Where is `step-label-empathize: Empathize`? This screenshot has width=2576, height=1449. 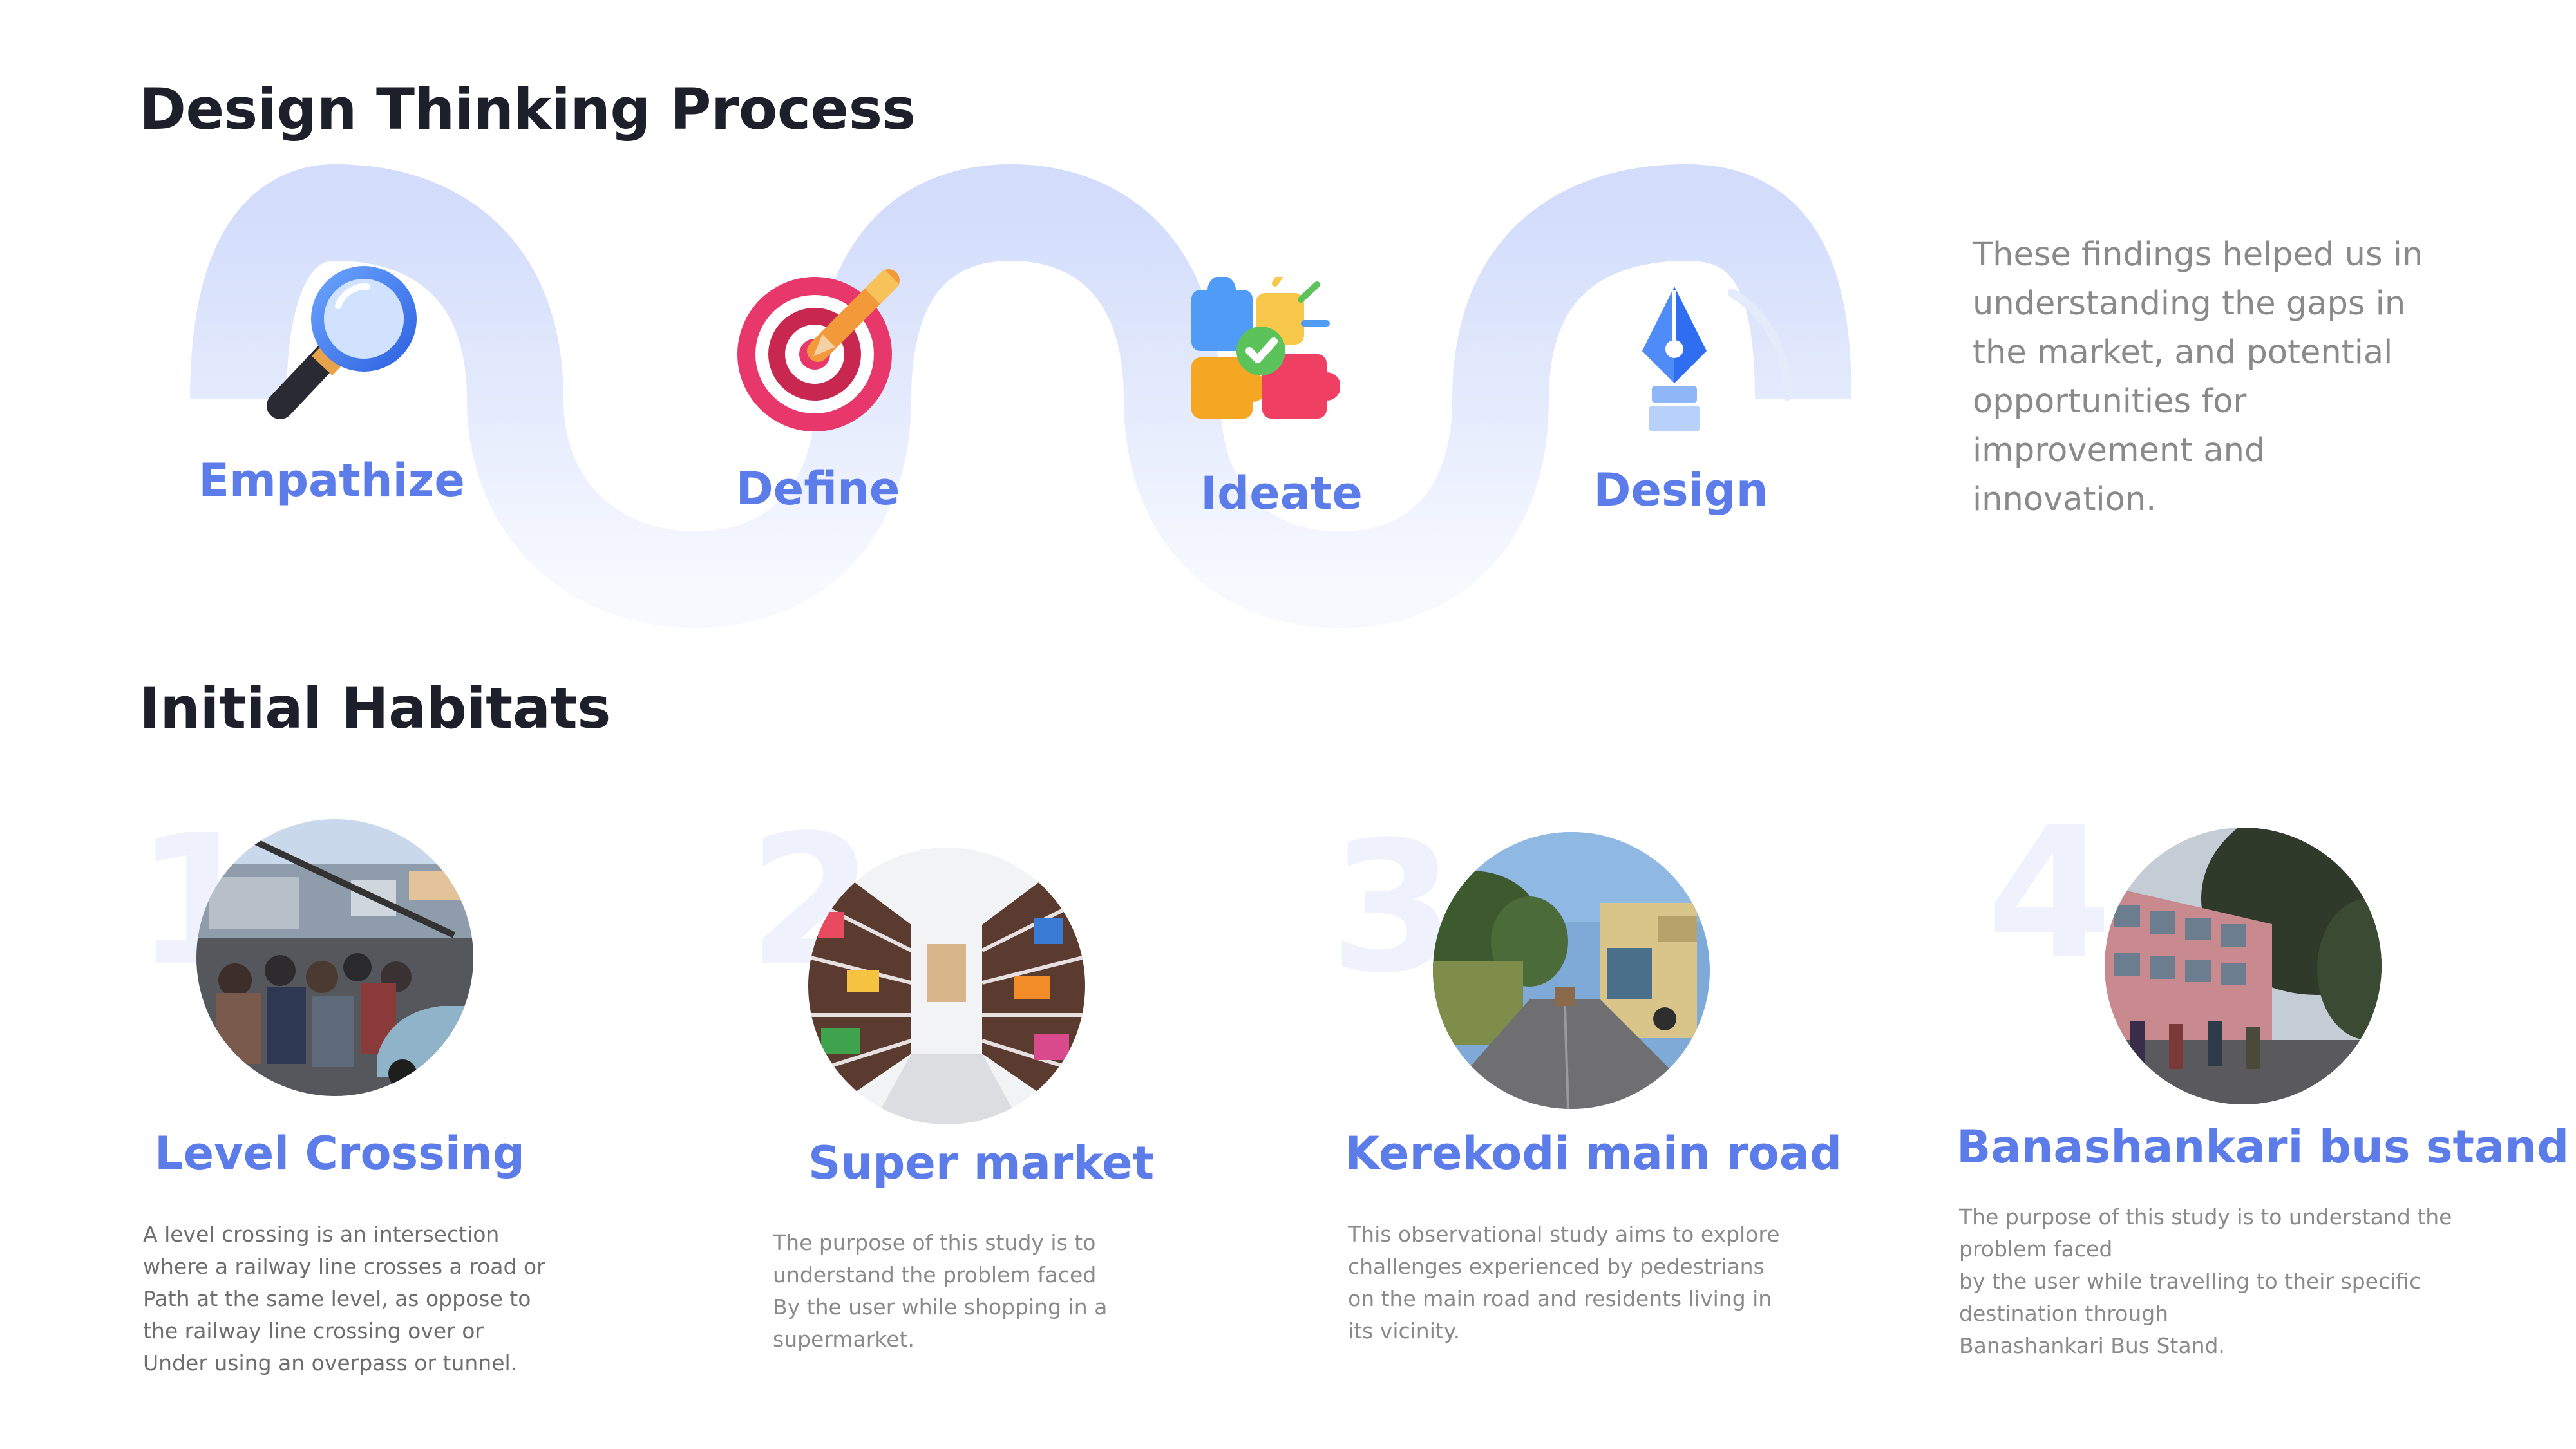 step-label-empathize: Empathize is located at coordinates (332, 480).